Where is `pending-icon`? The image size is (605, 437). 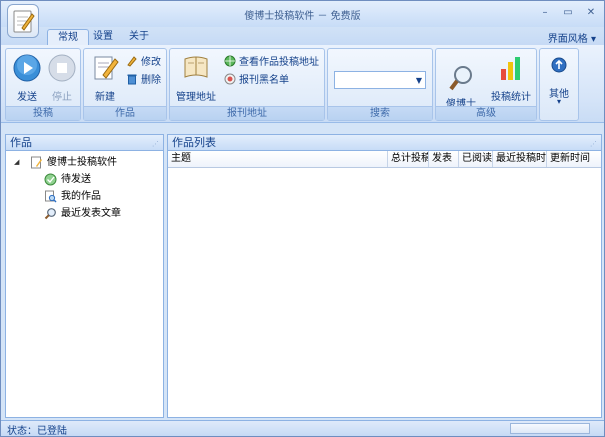 pending-icon is located at coordinates (50, 179).